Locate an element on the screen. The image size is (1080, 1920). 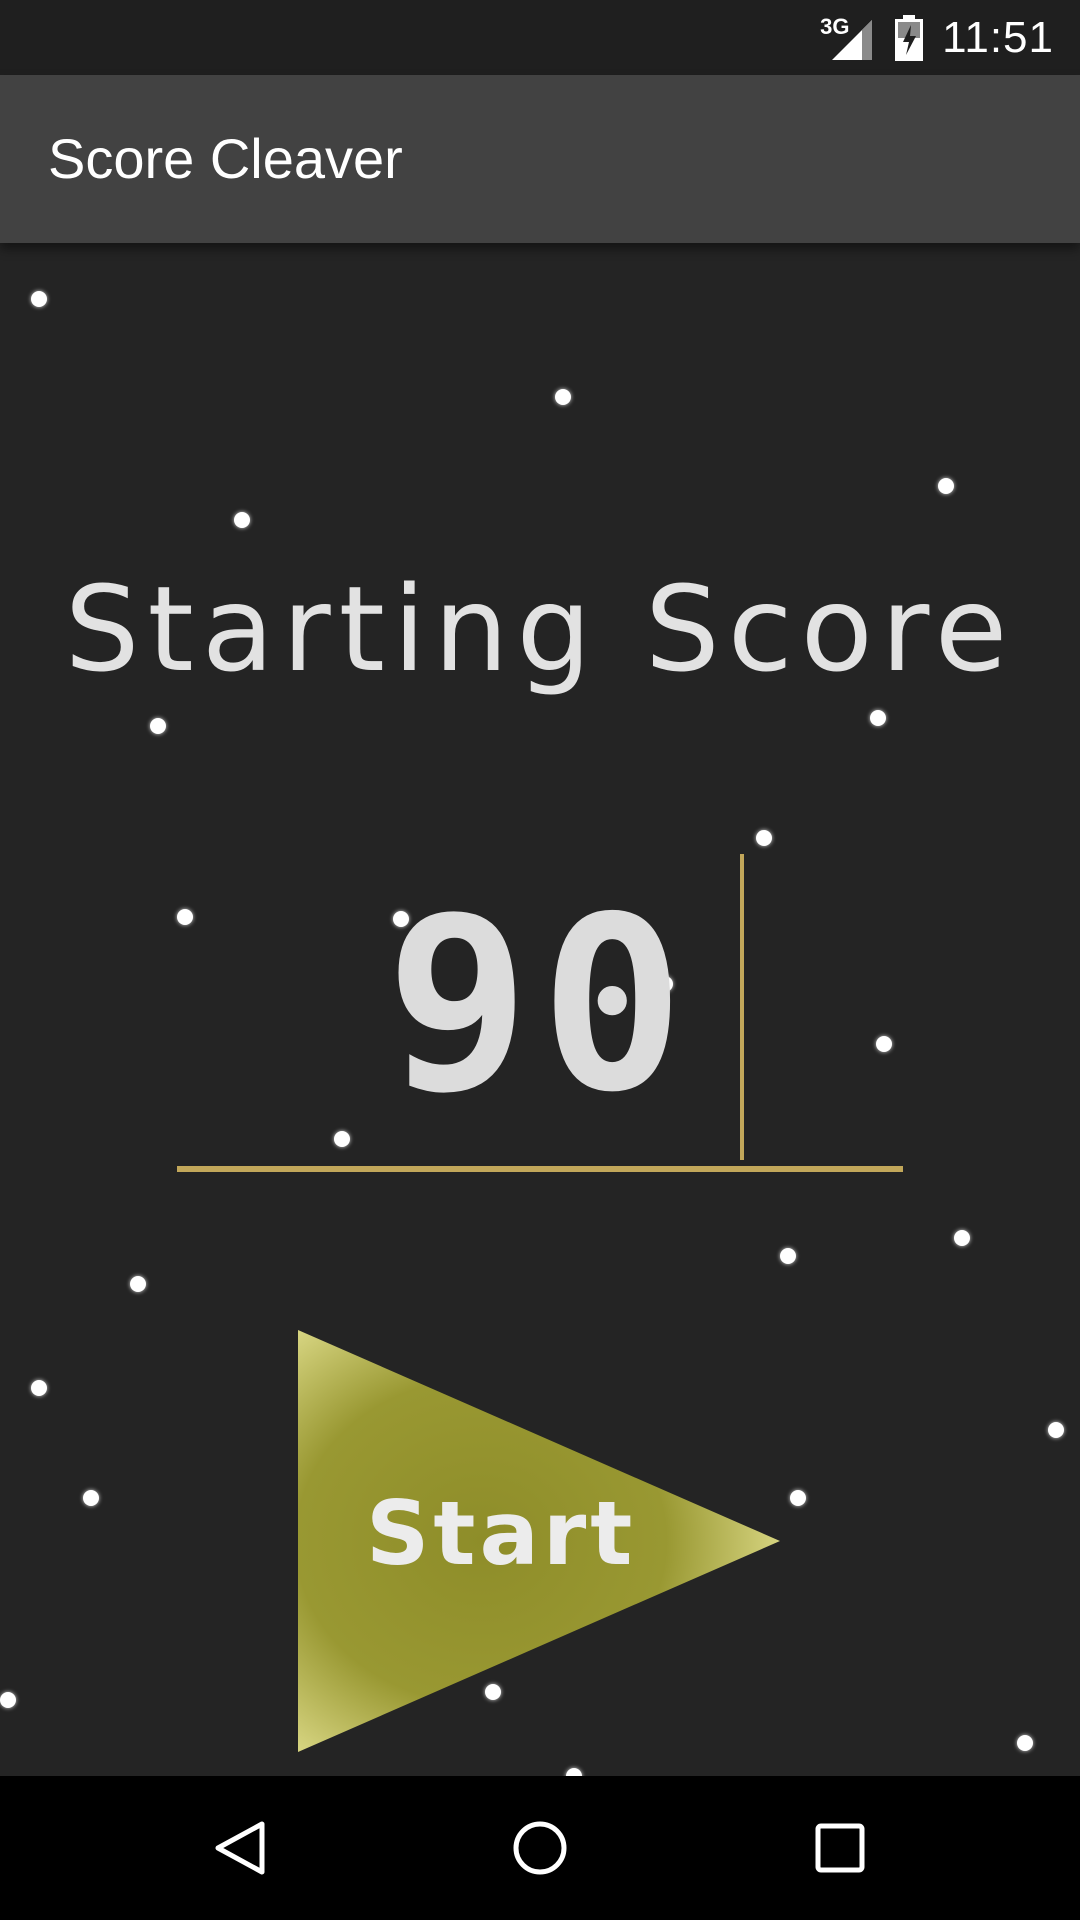
network-label: 3G is located at coordinates (835, 26).